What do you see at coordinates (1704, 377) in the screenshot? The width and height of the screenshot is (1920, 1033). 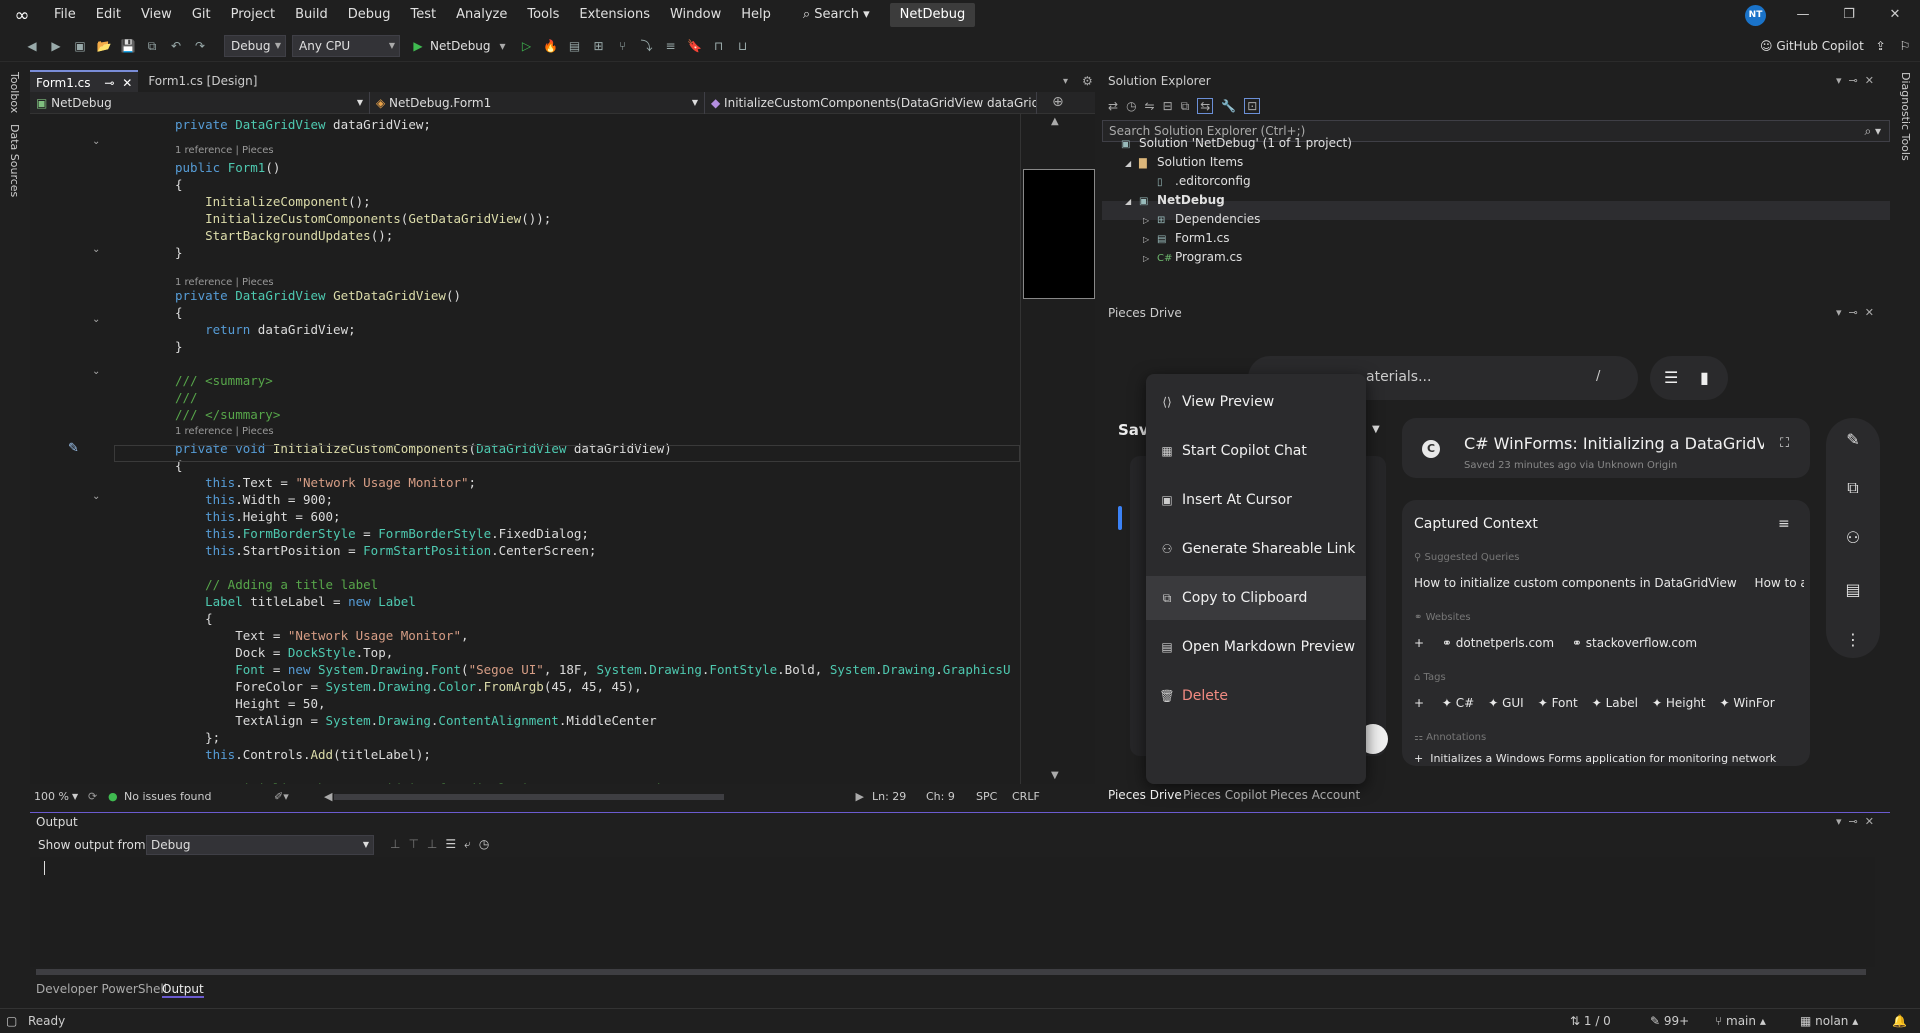 I see `gallery-view-icon: ▮` at bounding box center [1704, 377].